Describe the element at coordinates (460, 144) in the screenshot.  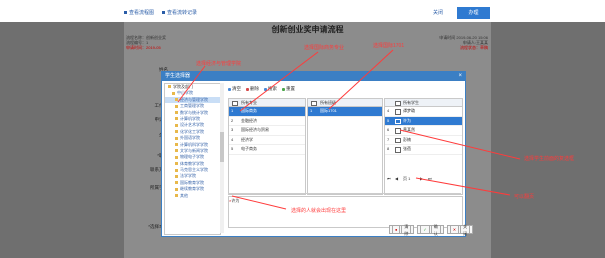
I see `arrow-checkbox` at that location.